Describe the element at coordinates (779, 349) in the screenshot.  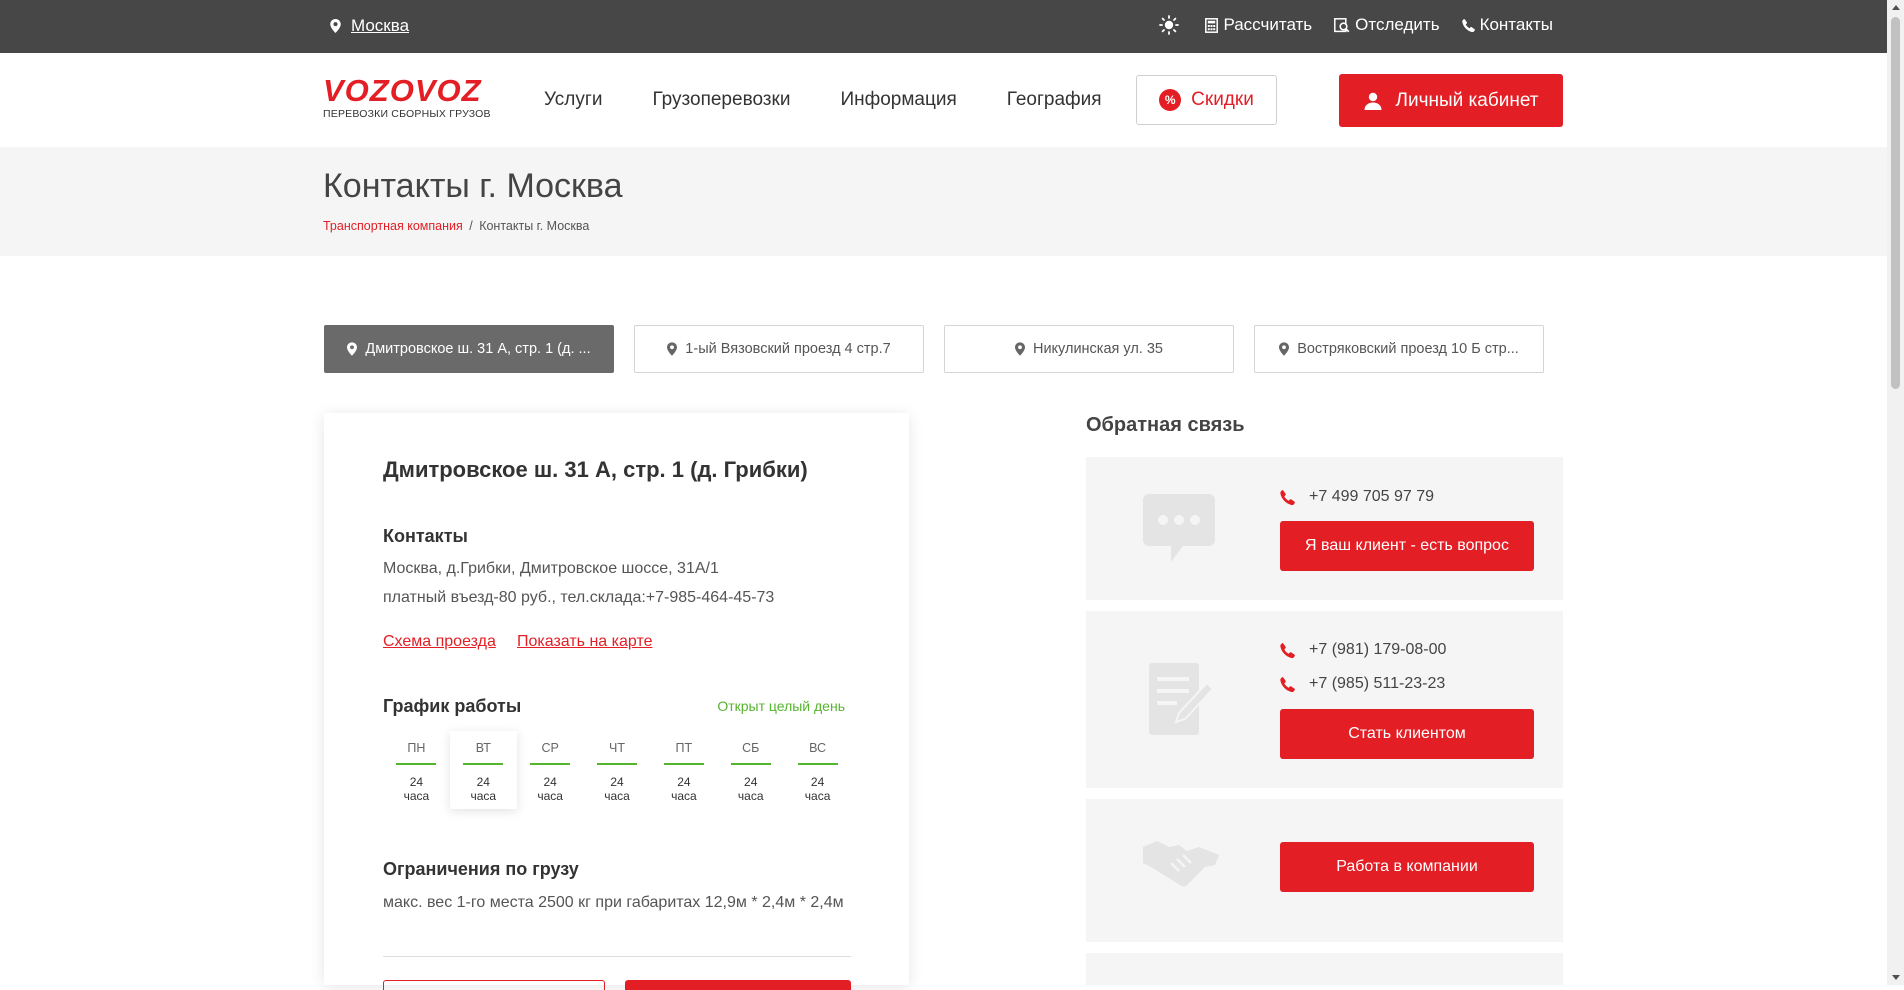
I see `tab-office-vyazovsky: 1-ый Вязовский проезд 4 стр.7` at that location.